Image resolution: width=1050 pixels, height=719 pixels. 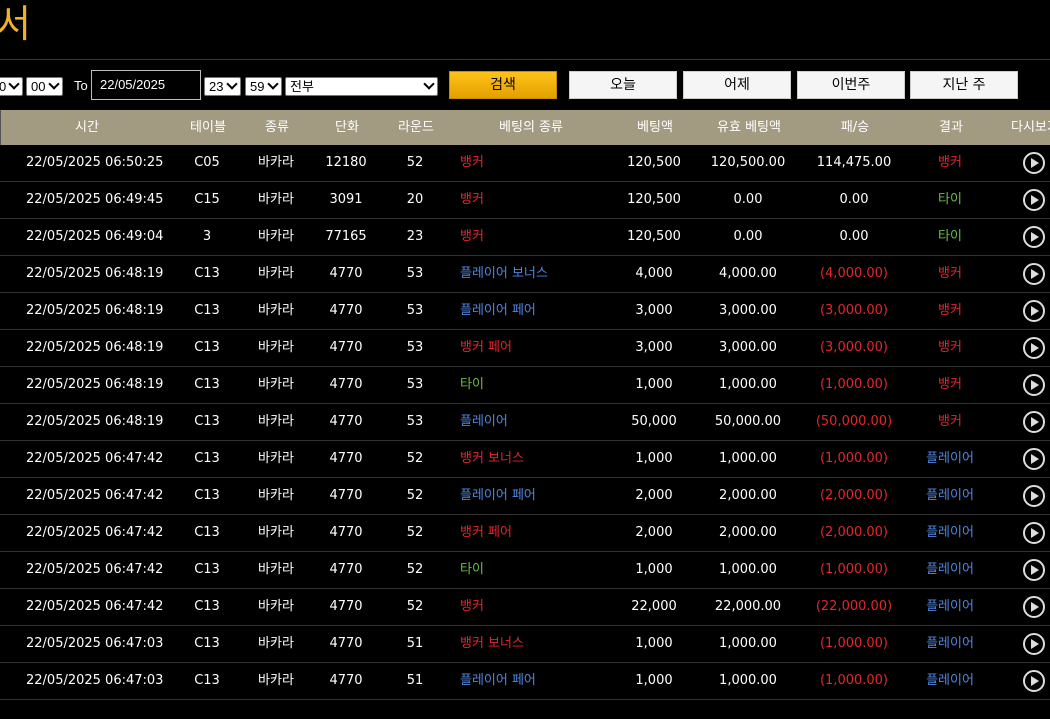 I want to click on game-type-select: 전부, so click(x=361, y=86).